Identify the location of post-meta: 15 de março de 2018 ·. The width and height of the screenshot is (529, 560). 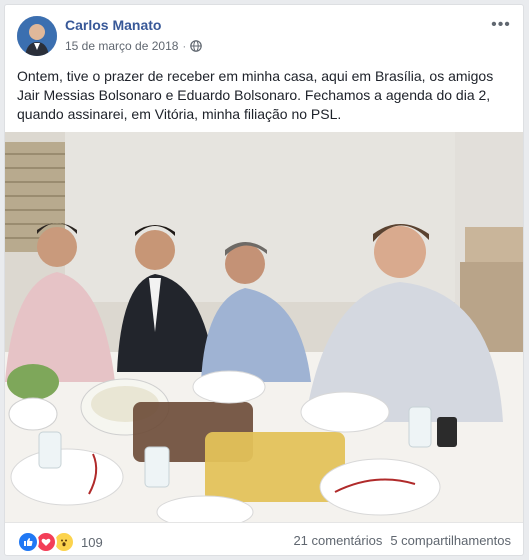
(134, 46).